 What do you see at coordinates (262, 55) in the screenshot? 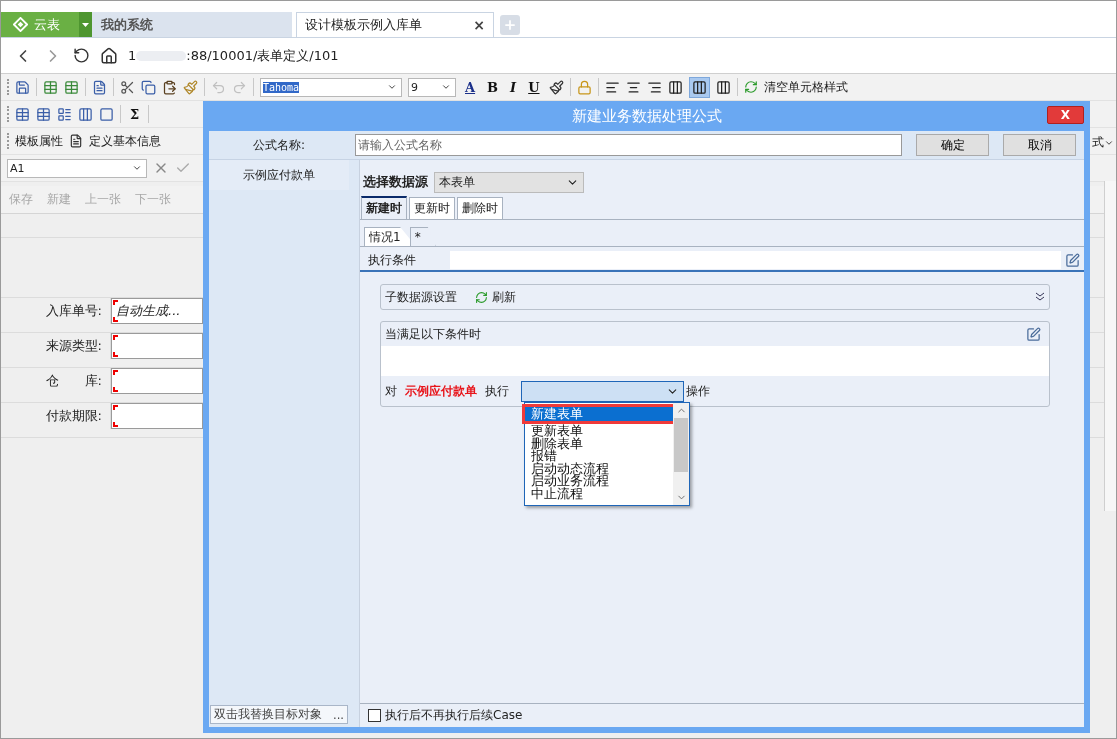
I see `address-text: :88/10001/表单定义/101` at bounding box center [262, 55].